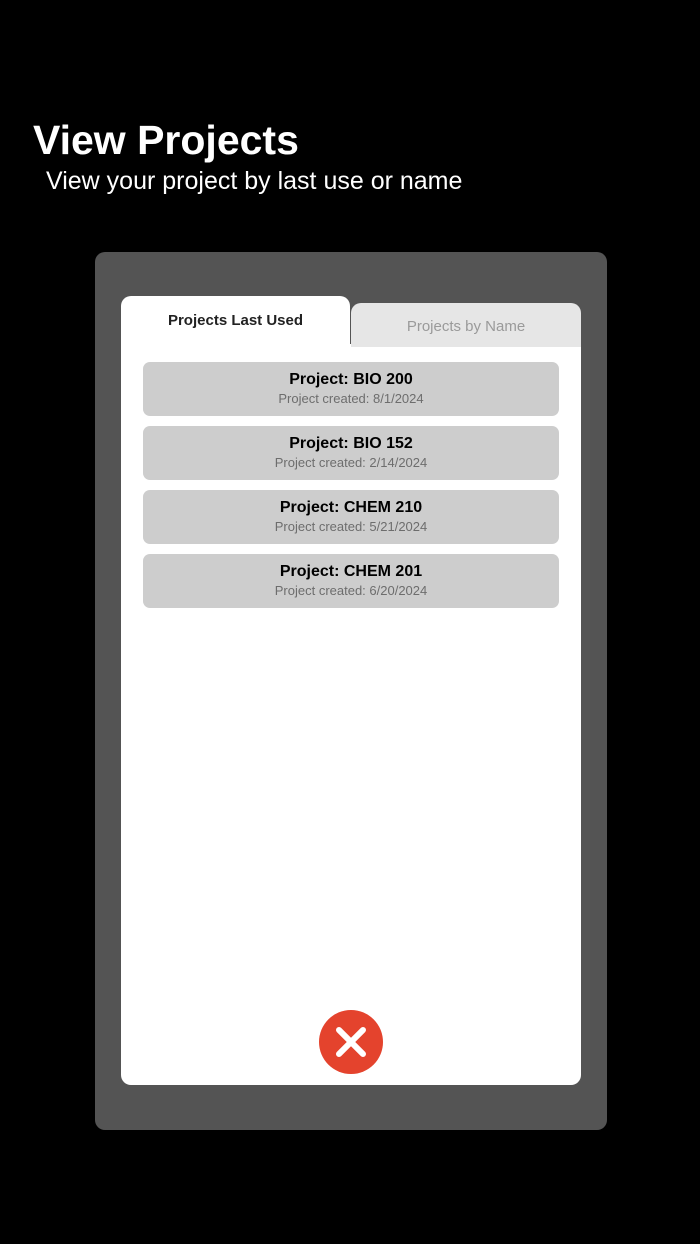  I want to click on project-created-date: Project created: 8/1/2024, so click(351, 398).